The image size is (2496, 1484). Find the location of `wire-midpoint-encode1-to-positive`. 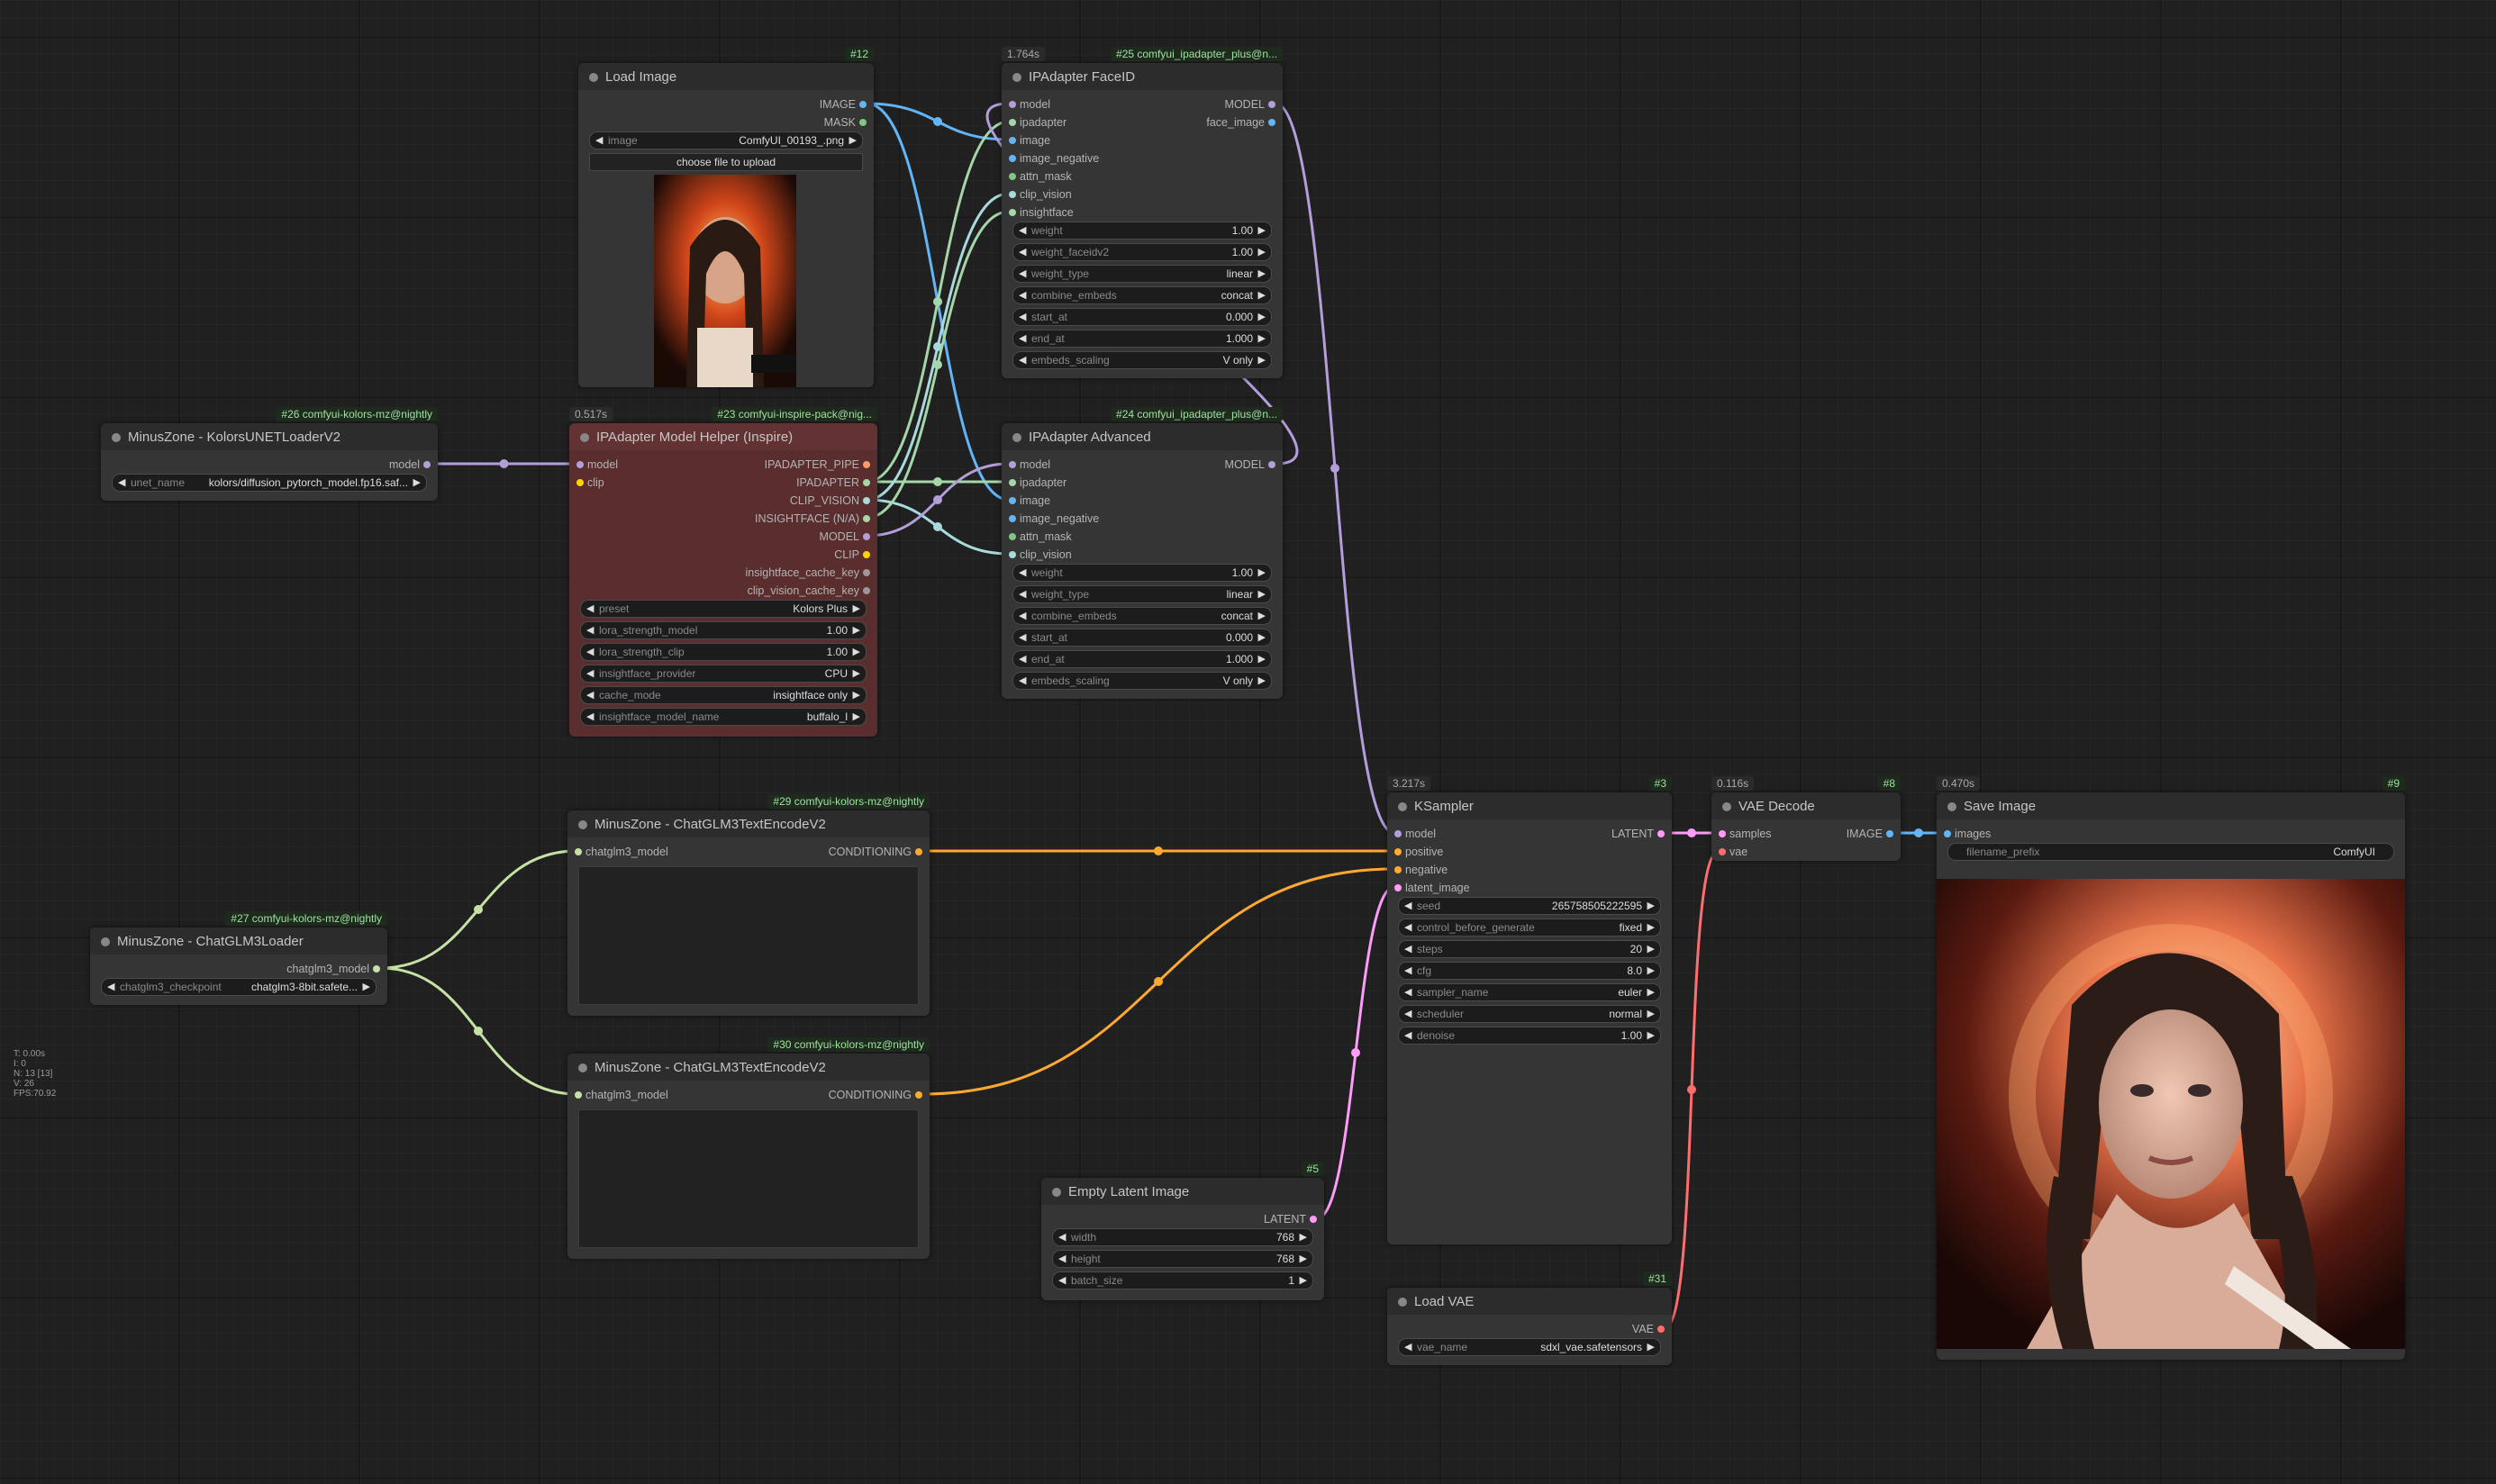

wire-midpoint-encode1-to-positive is located at coordinates (1158, 851).